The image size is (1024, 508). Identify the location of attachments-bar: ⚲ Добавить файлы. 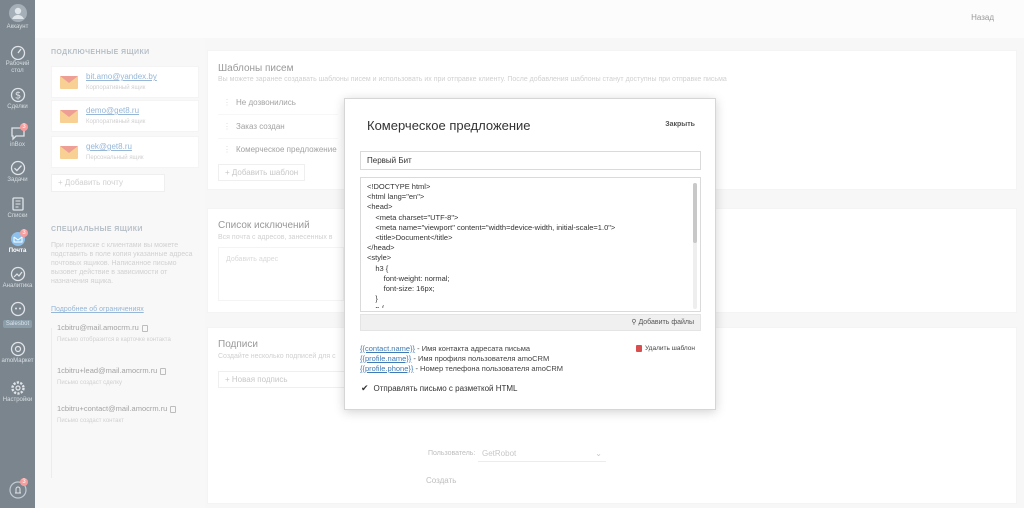
(530, 322).